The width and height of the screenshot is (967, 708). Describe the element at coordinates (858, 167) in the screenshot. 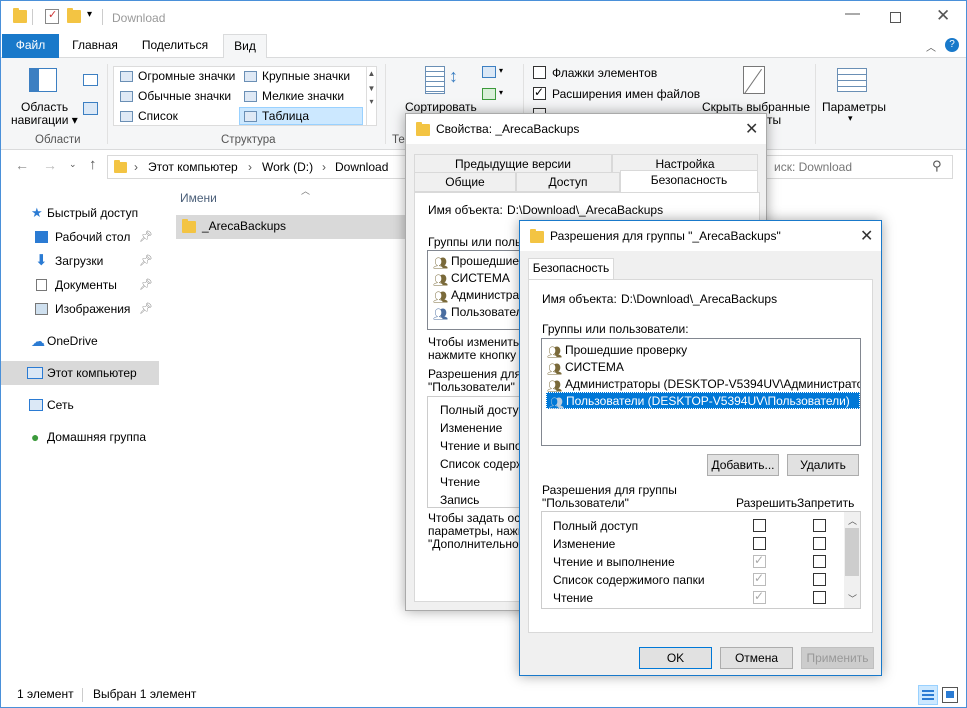

I see `search-input: иск: Download ⚲` at that location.